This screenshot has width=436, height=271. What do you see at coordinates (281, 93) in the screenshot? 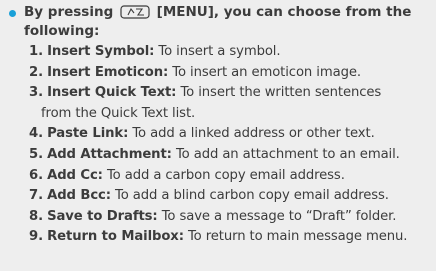
I see `item-description: To insert the written sentences` at bounding box center [281, 93].